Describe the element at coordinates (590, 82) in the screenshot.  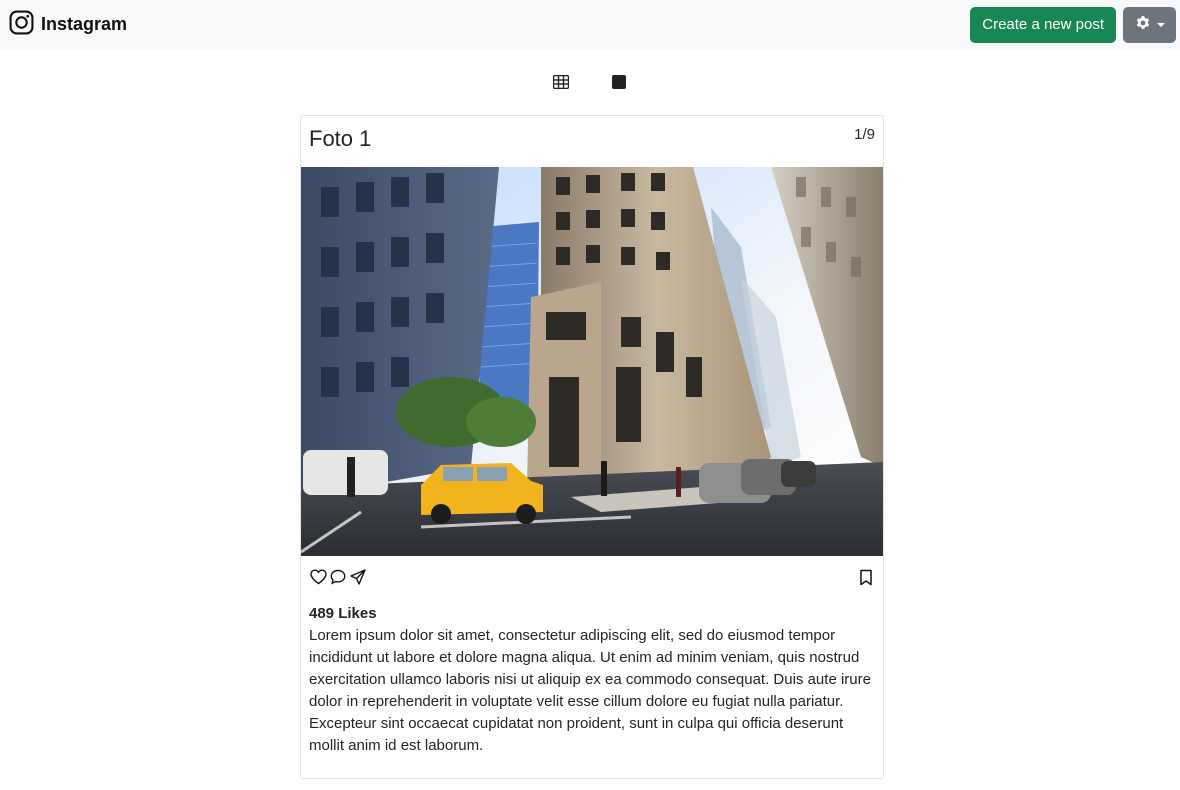
I see `view-toggle` at that location.